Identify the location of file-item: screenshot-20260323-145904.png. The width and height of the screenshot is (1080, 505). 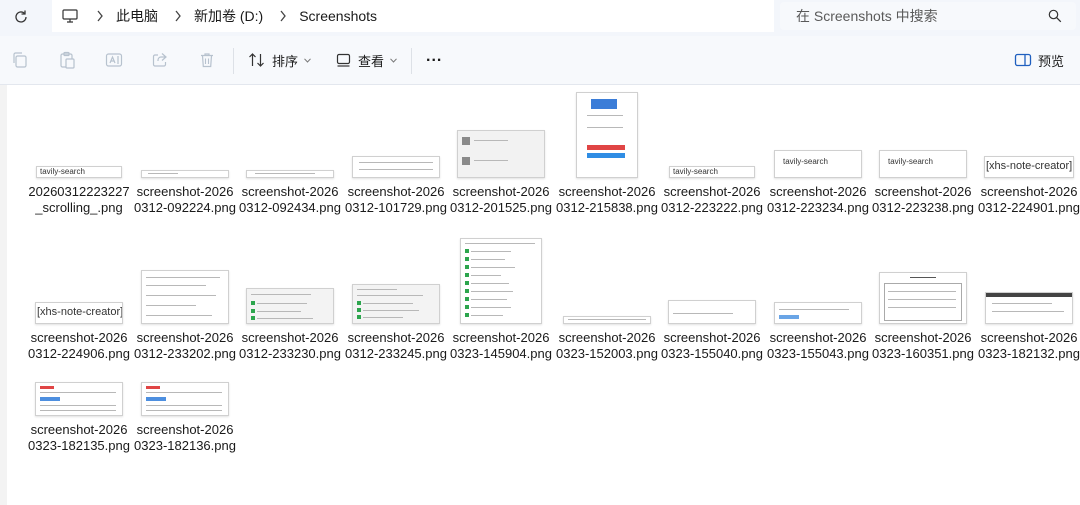
(501, 310).